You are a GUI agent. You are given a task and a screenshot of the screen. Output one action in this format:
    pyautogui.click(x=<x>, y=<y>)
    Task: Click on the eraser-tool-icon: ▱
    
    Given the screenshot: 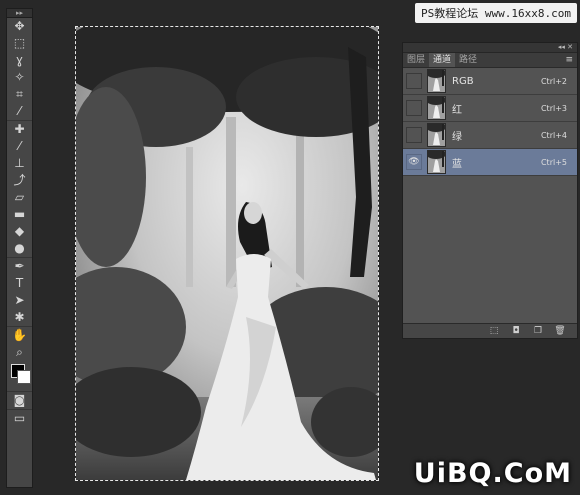 What is the action you would take?
    pyautogui.click(x=19, y=197)
    